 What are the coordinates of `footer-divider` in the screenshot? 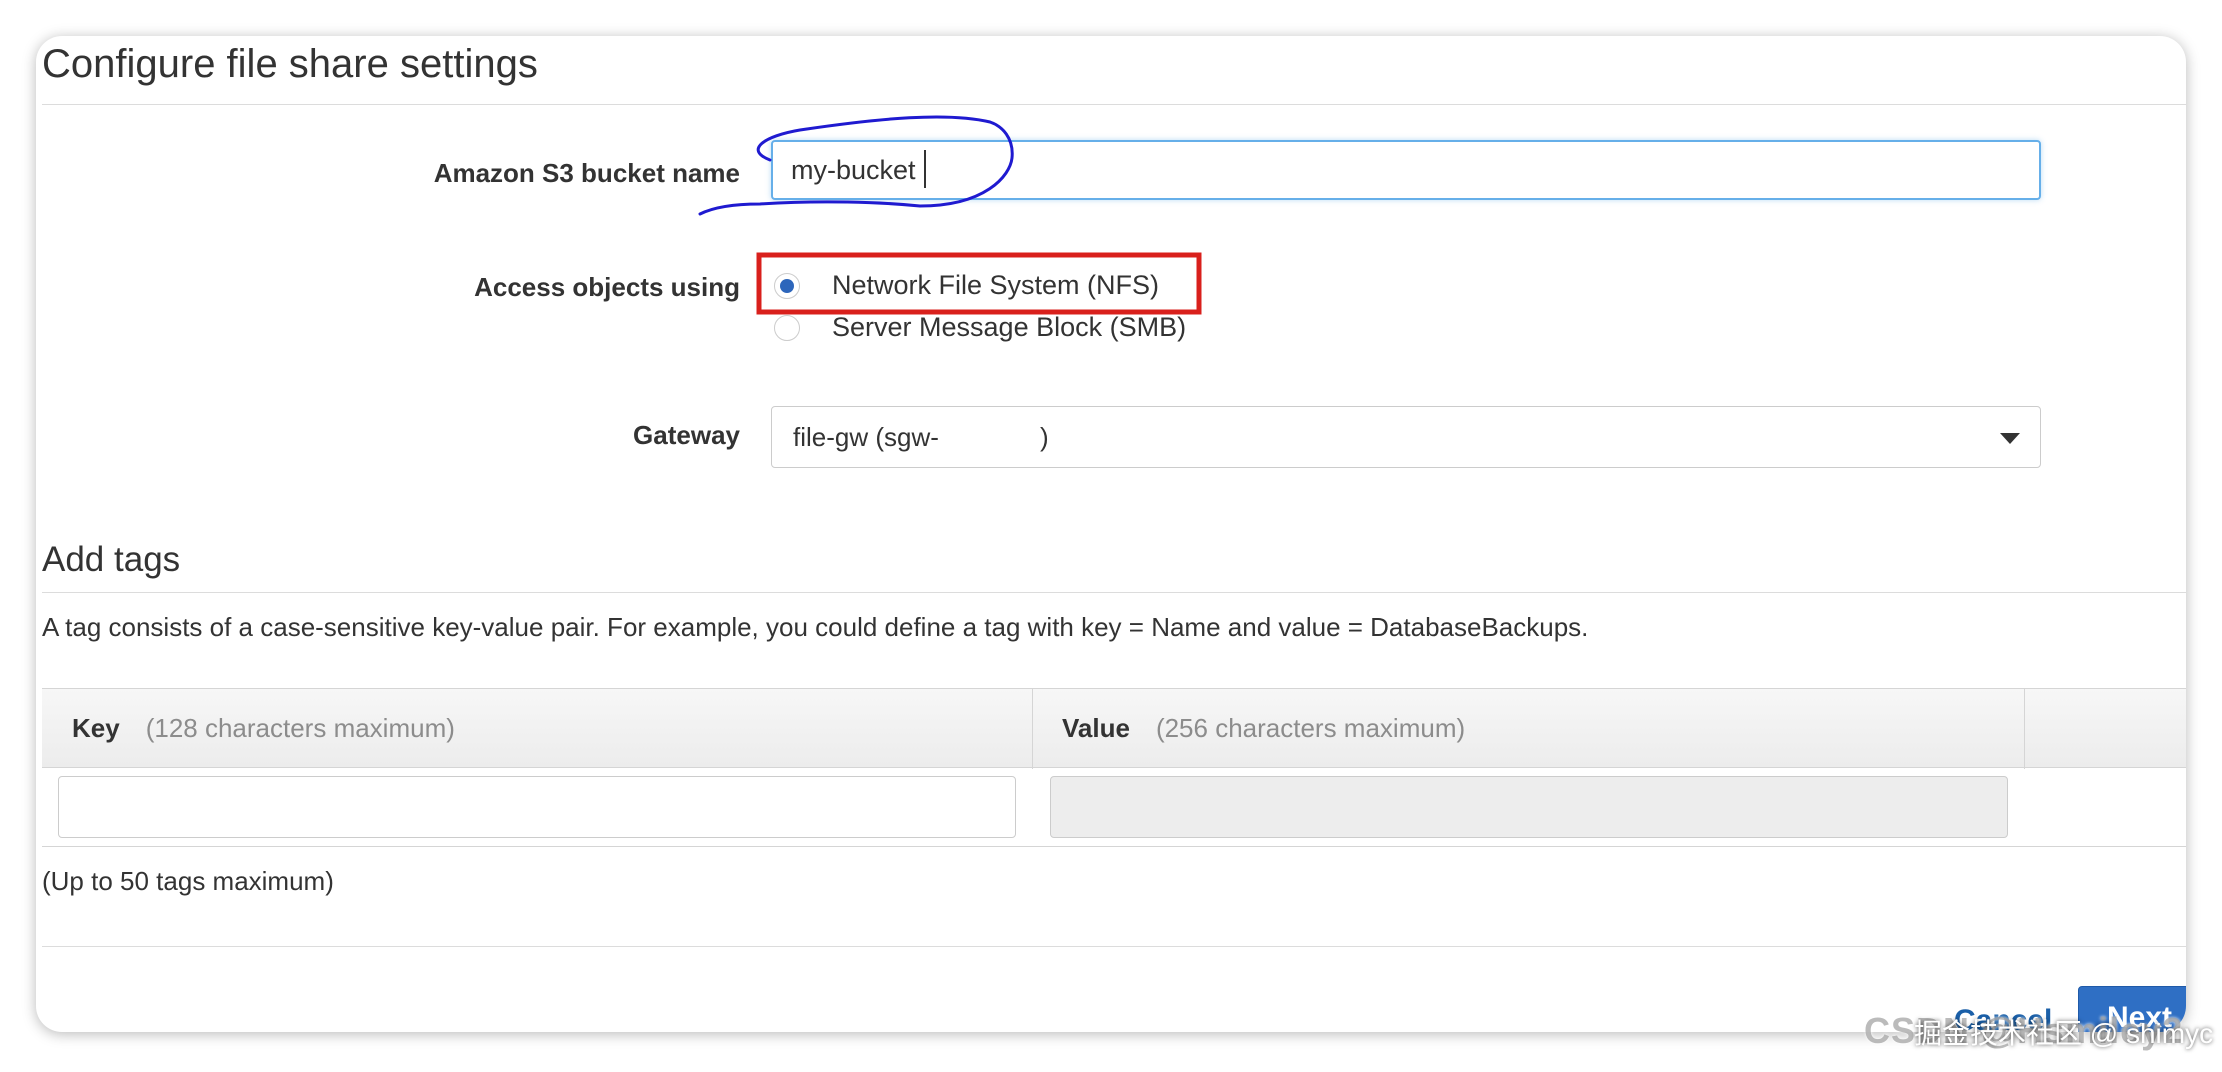 It's located at (1114, 946).